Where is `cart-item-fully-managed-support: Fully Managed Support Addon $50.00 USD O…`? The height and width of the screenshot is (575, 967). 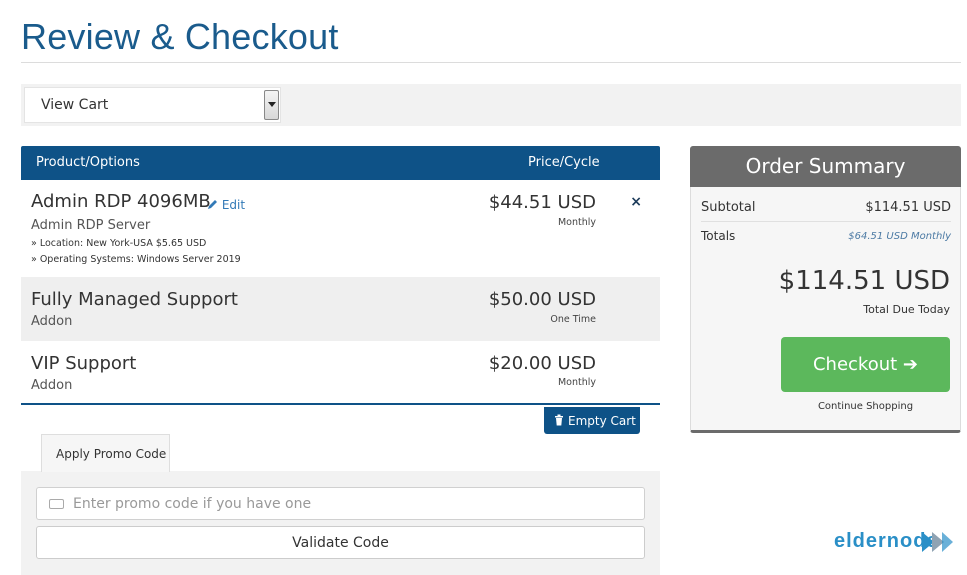 cart-item-fully-managed-support: Fully Managed Support Addon $50.00 USD O… is located at coordinates (340, 309).